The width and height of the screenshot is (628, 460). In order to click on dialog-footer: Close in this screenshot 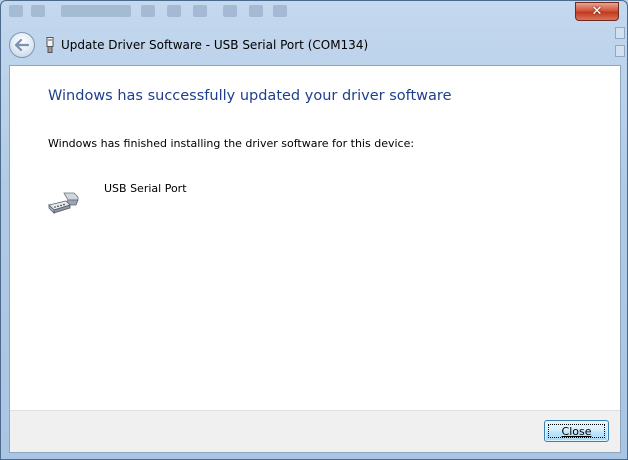, I will do `click(315, 431)`.